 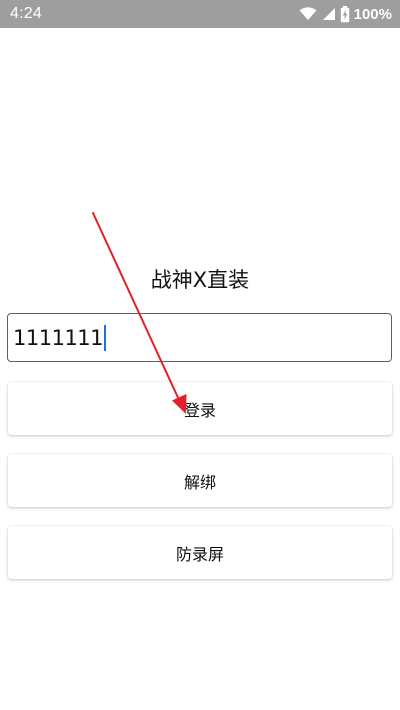 I want to click on battery-percentage: 100%, so click(x=372, y=14).